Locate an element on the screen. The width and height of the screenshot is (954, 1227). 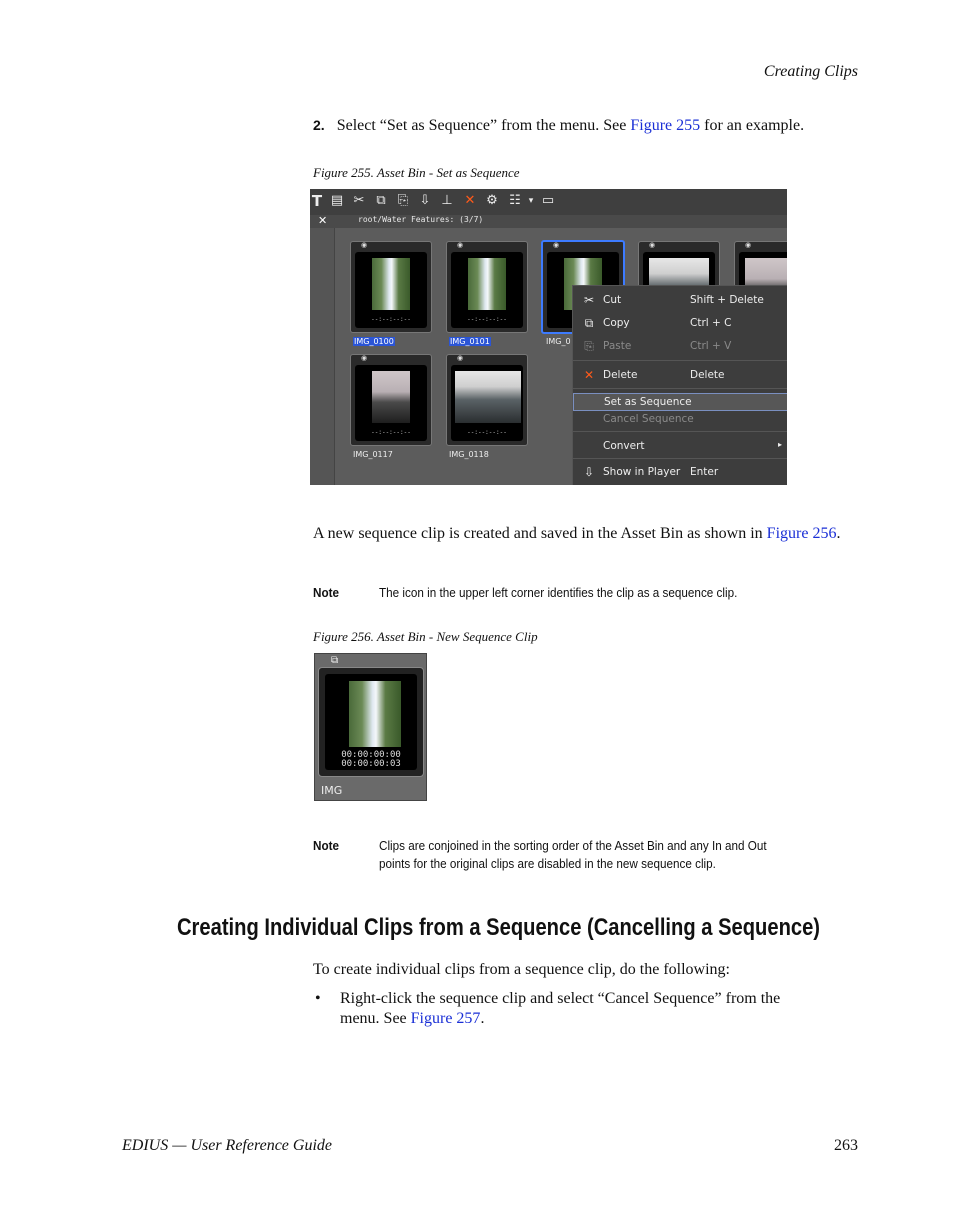
running-header: Creating Clips is located at coordinates (810, 71).